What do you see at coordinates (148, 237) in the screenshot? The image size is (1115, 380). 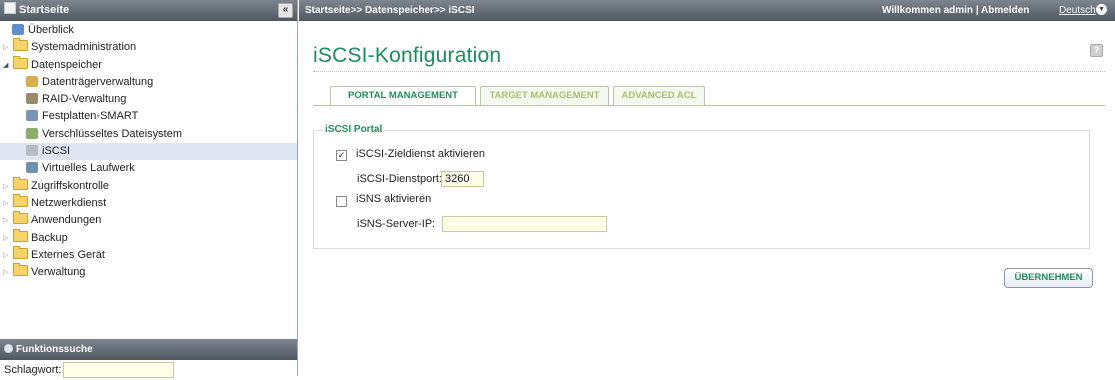 I see `sidebar-item-backup: ▷ Backup` at bounding box center [148, 237].